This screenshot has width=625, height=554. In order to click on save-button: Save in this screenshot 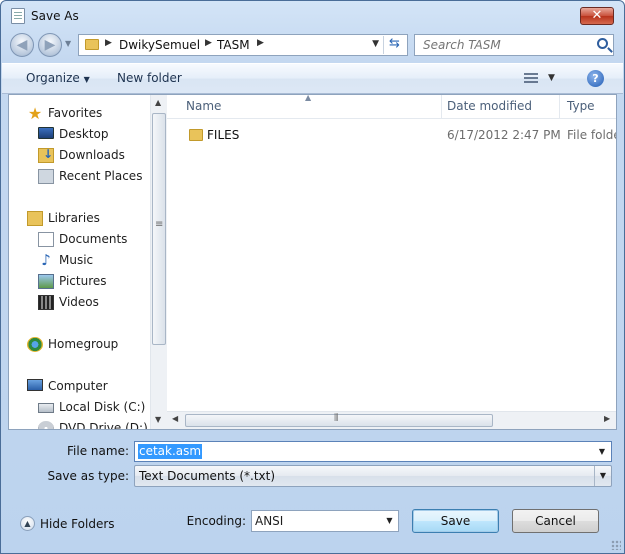, I will do `click(455, 521)`.